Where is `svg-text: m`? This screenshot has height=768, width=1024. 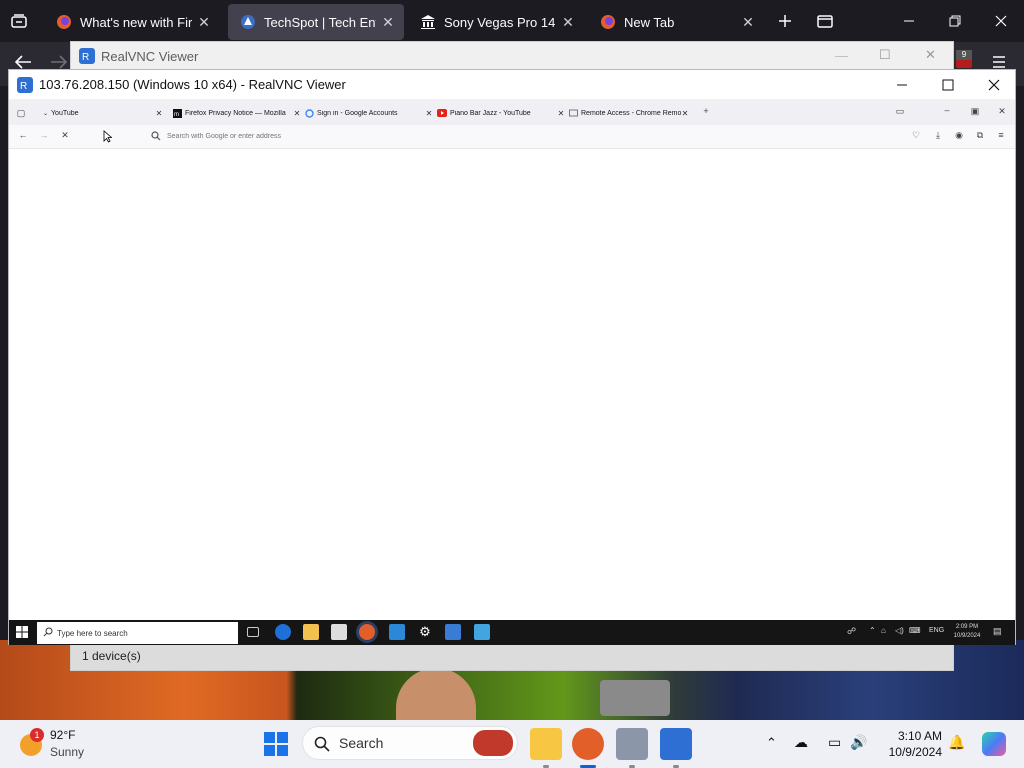 svg-text: m is located at coordinates (176, 115).